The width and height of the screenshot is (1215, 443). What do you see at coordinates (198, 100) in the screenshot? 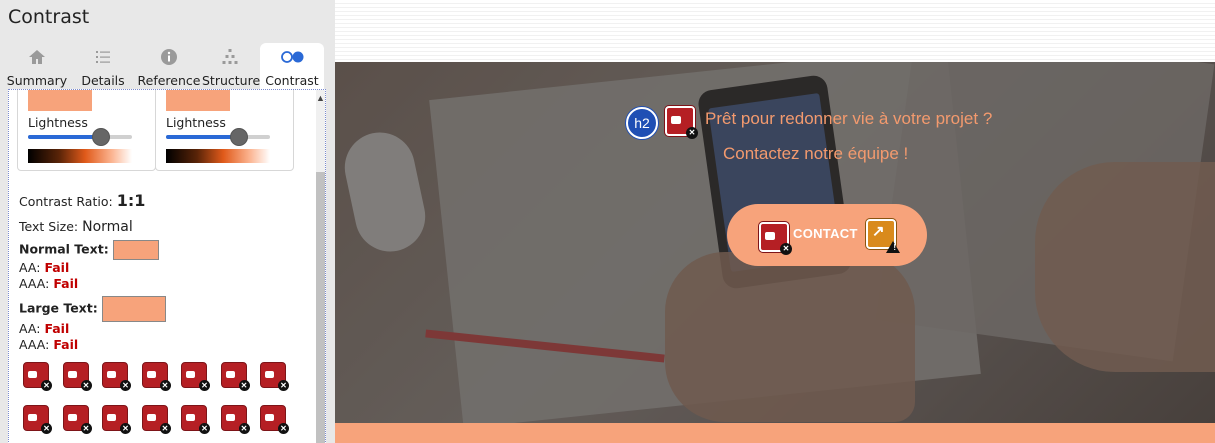
I see `background-swatch` at bounding box center [198, 100].